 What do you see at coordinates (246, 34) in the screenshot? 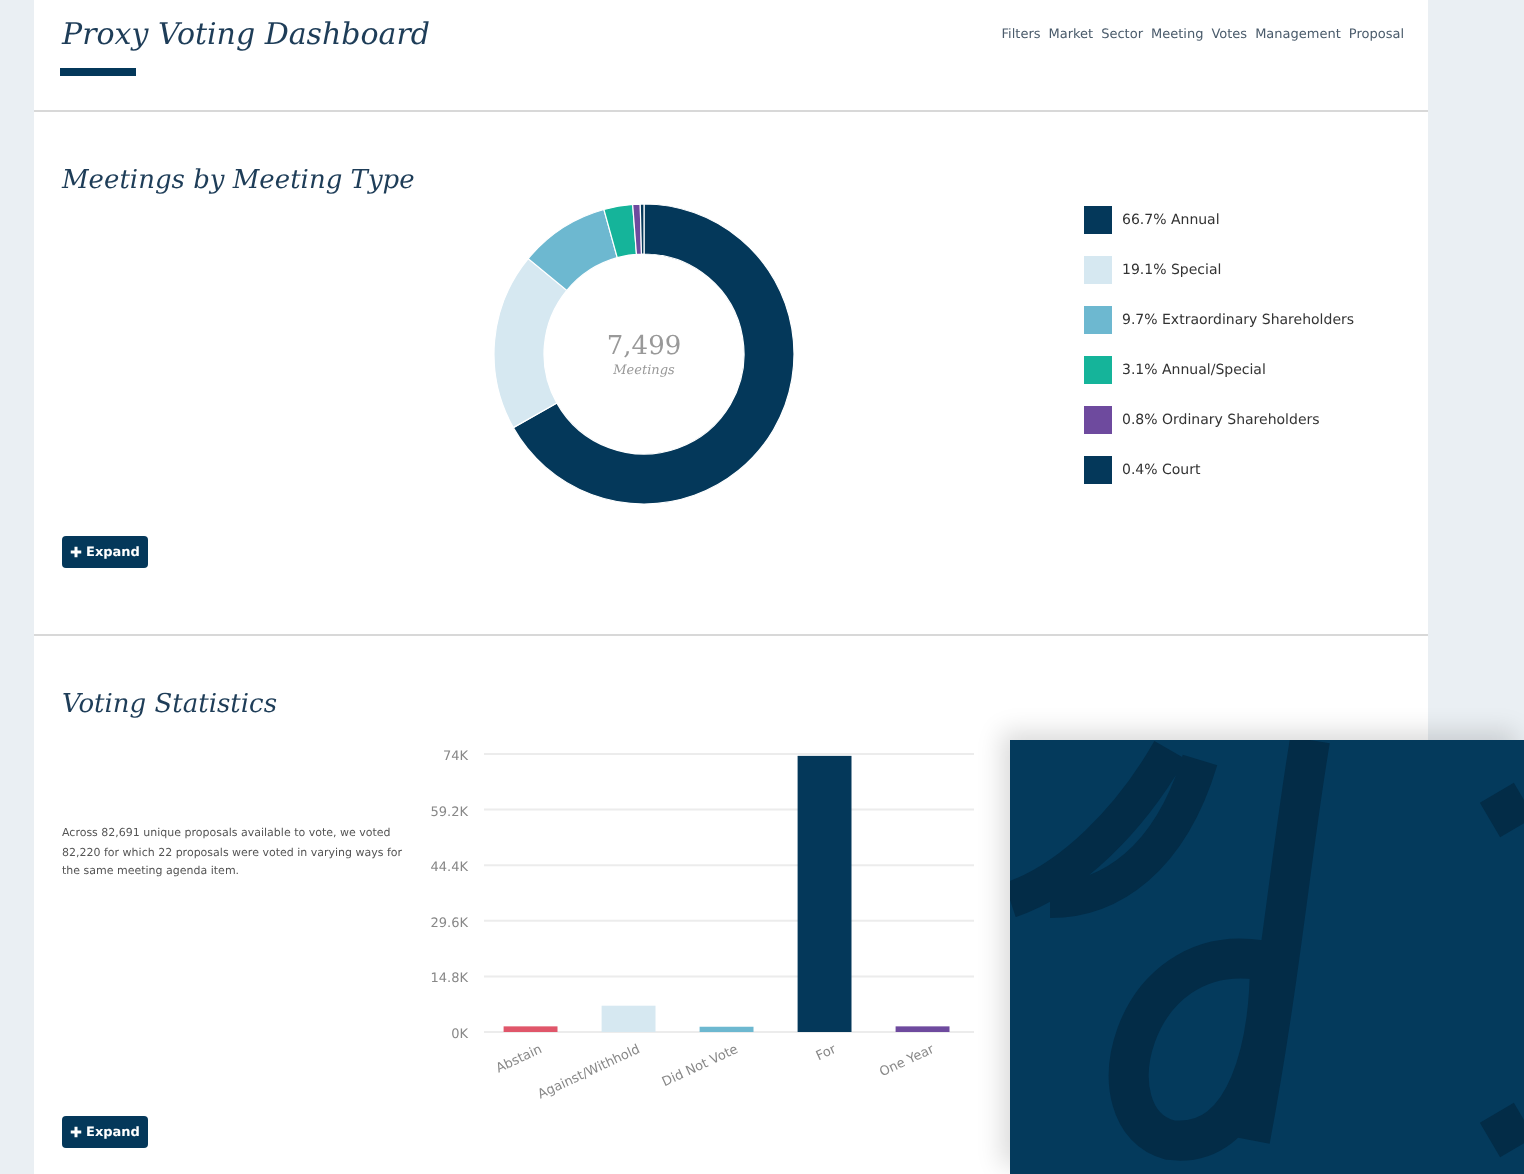
I see `dashboard-title: Proxy Voting Dashboard` at bounding box center [246, 34].